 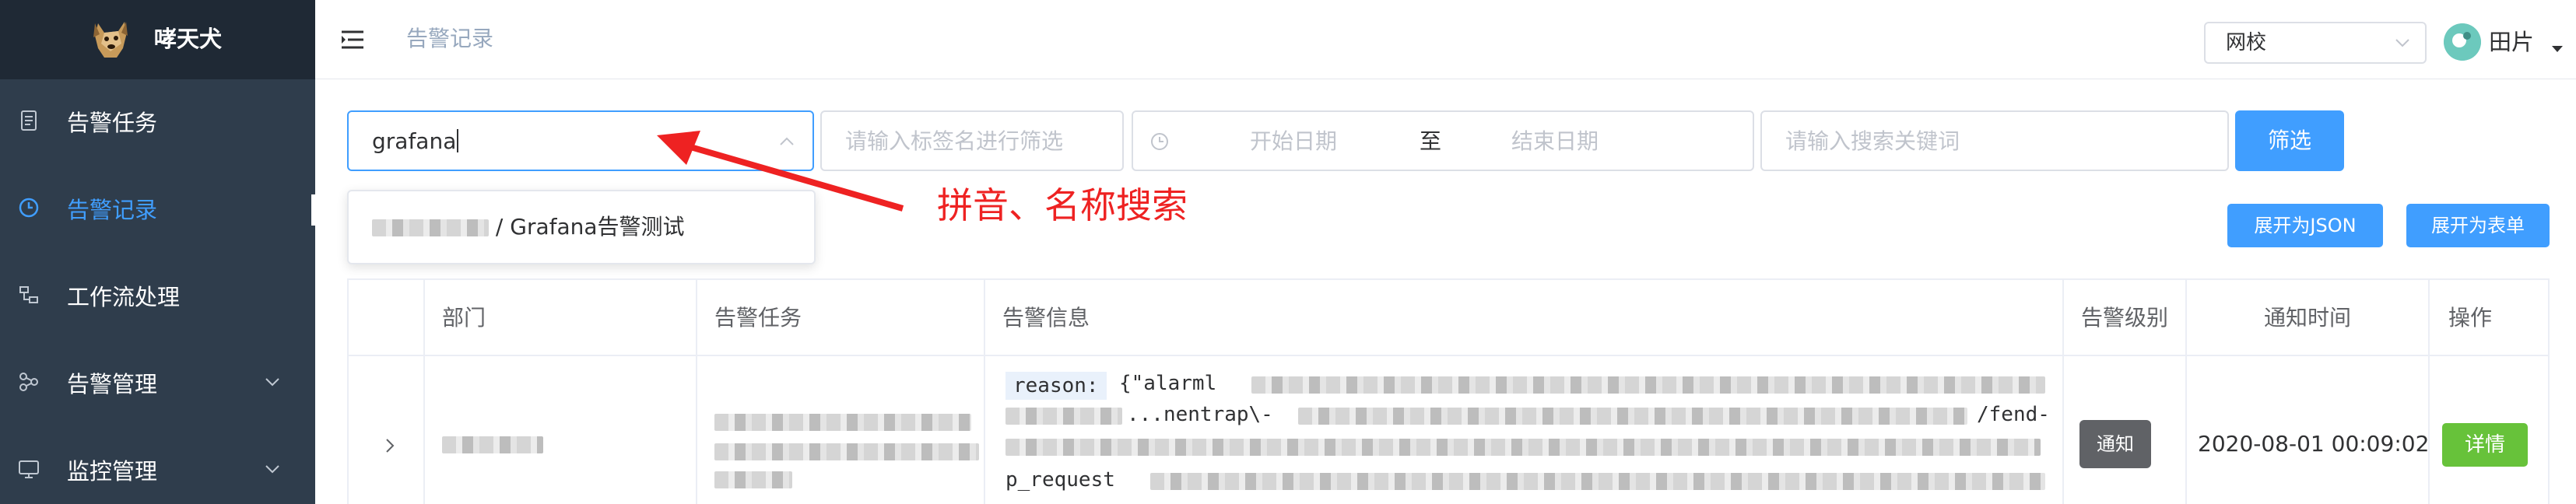 I want to click on column-header-notify-time: 通知时间, so click(x=2309, y=318).